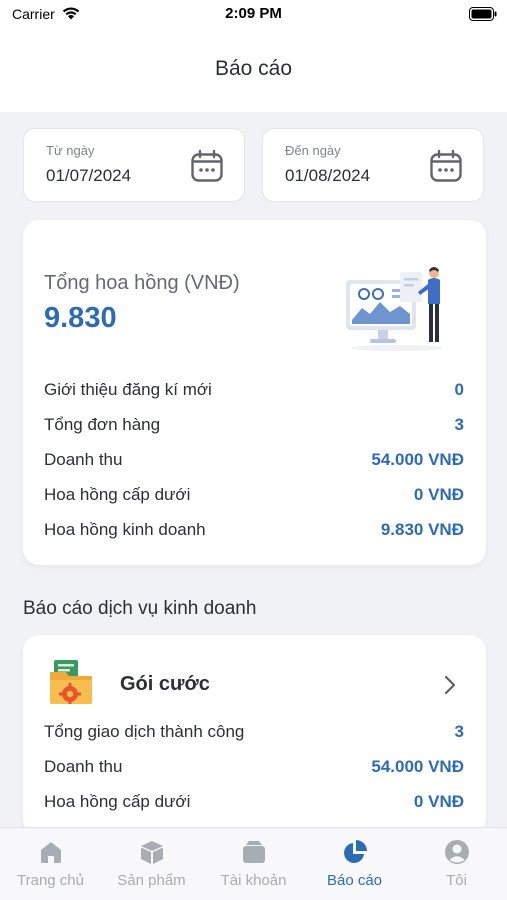 The image size is (507, 900). Describe the element at coordinates (450, 685) in the screenshot. I see `chevron-right-icon` at that location.